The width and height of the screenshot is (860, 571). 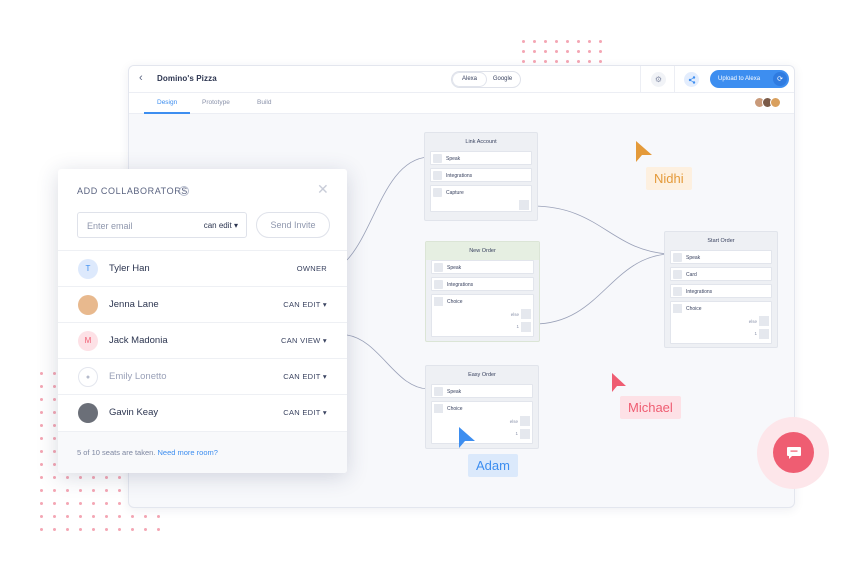 I want to click on divider, so click(x=640, y=79).